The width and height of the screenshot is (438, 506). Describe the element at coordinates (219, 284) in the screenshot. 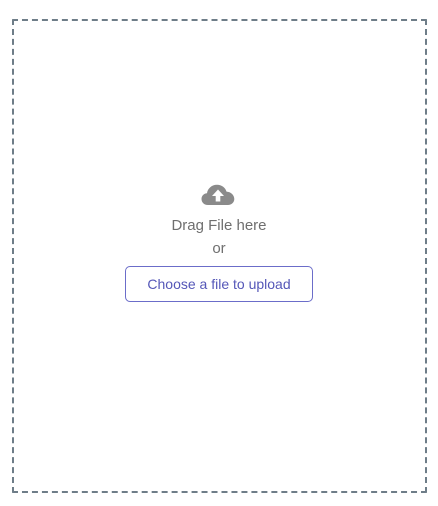

I see `choose-file-button: Choose a file to upload` at that location.